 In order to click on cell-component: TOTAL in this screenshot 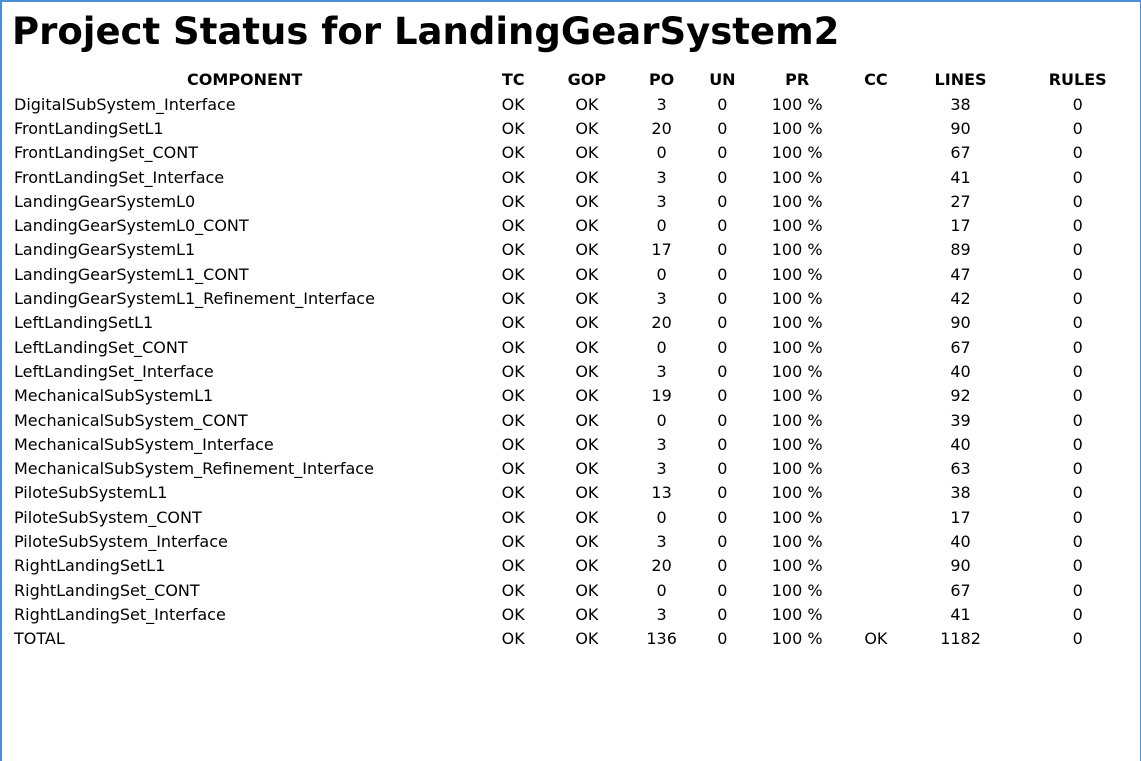, I will do `click(39, 639)`.